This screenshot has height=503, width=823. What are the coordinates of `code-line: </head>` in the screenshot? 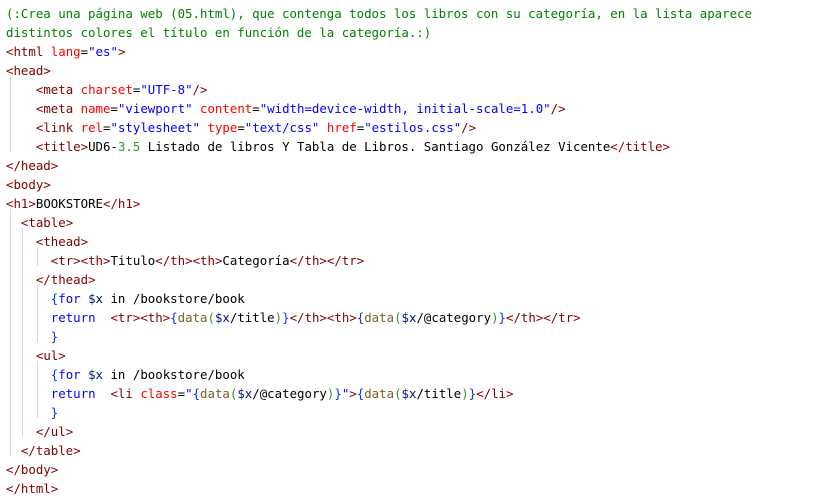 It's located at (29, 165).